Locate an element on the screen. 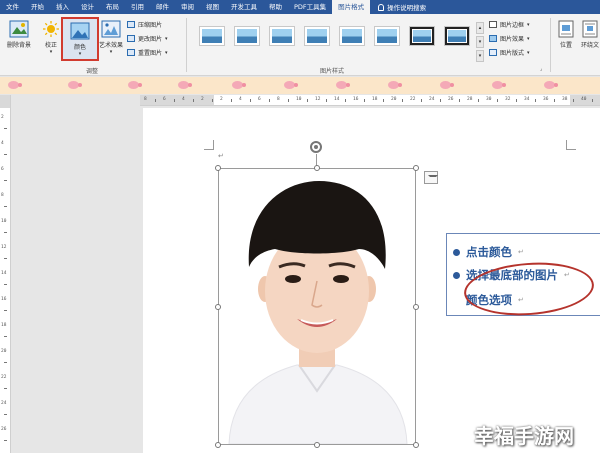  ruler-number: 4 is located at coordinates (2, 143).